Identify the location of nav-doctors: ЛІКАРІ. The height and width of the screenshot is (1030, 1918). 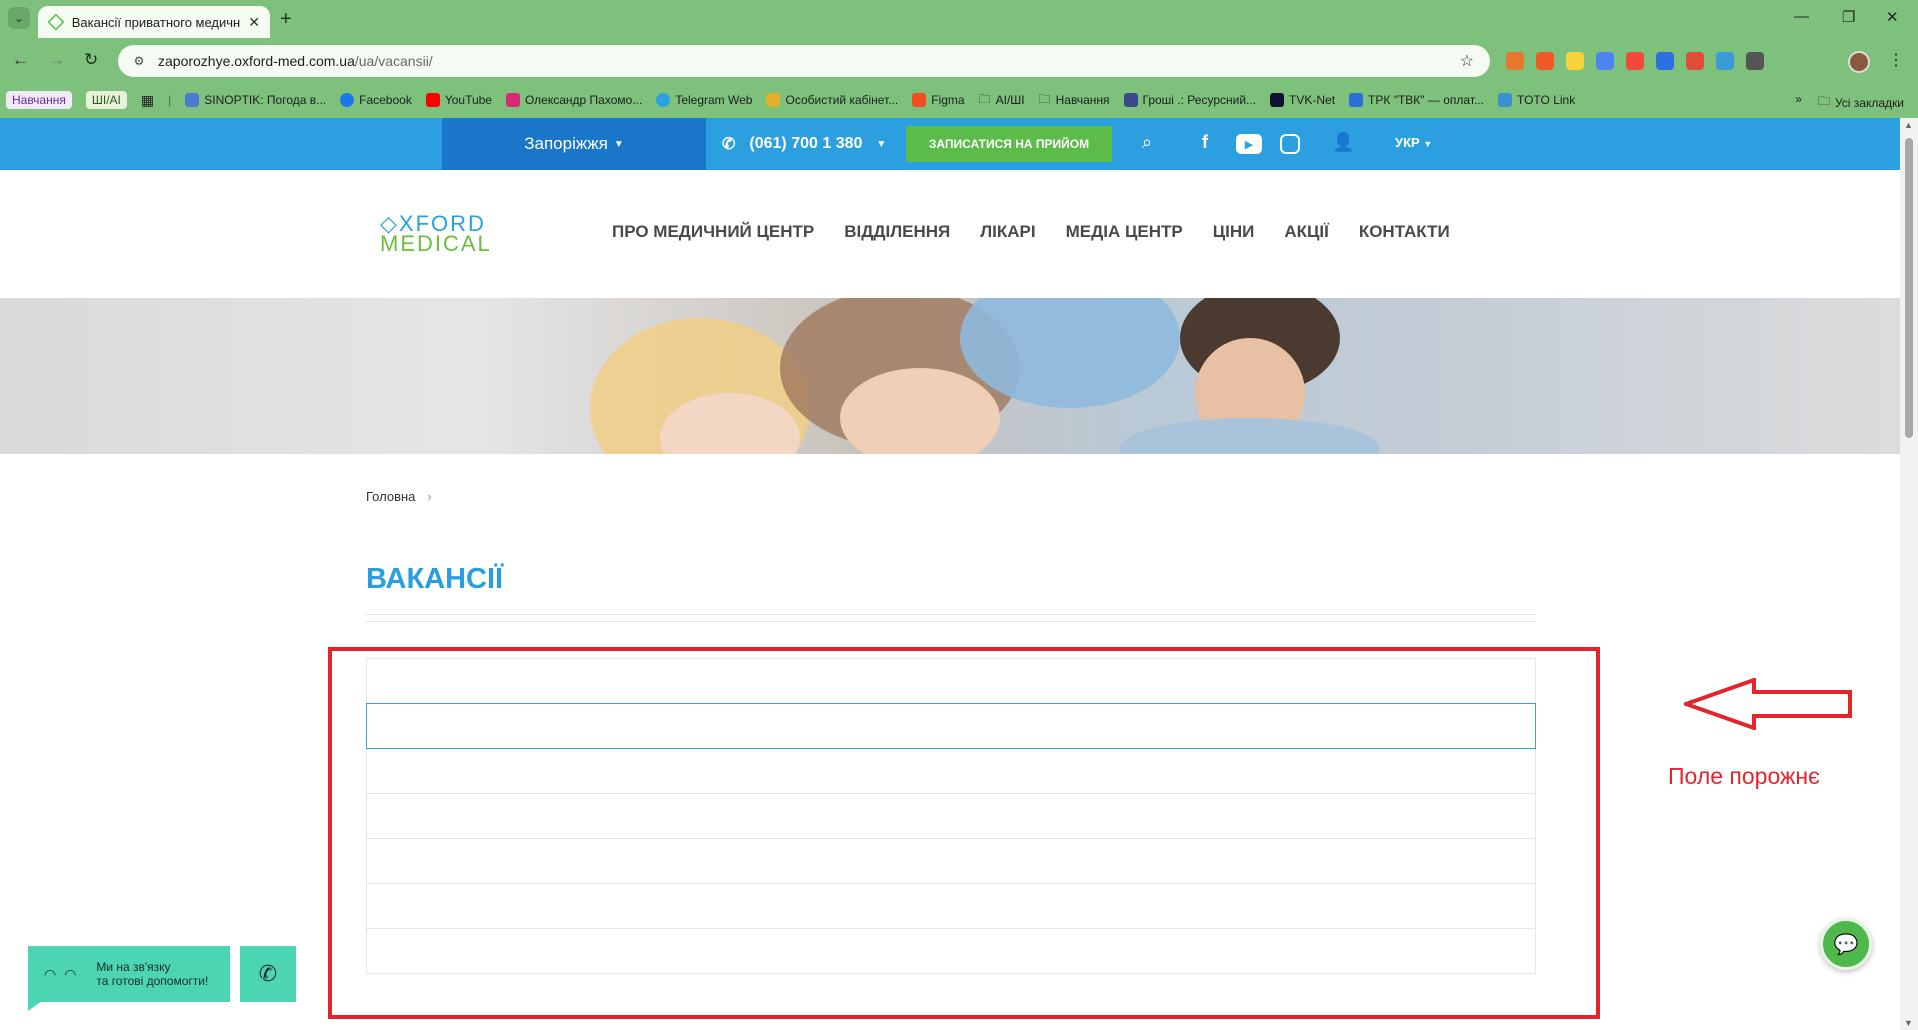
(1007, 232).